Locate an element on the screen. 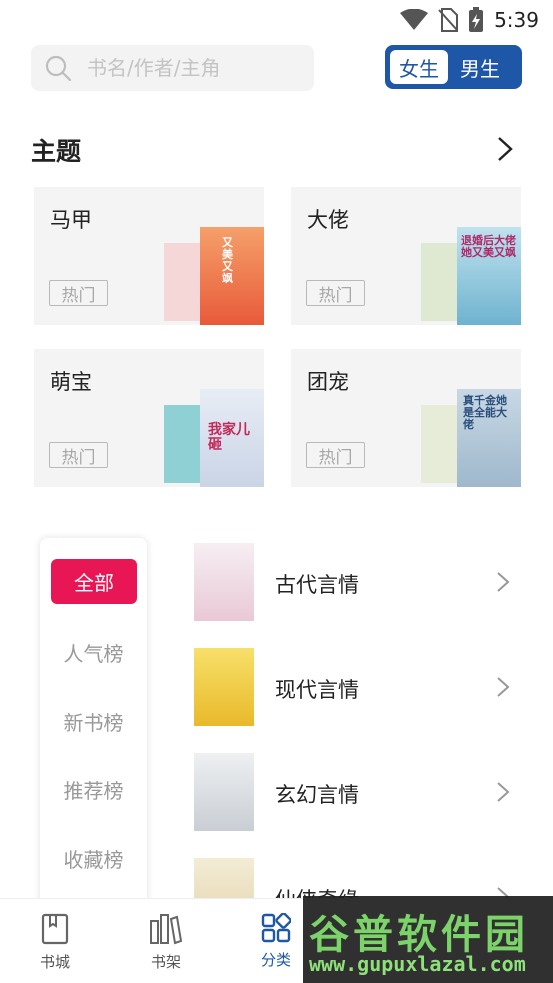 The width and height of the screenshot is (553, 983). search-box is located at coordinates (172, 68).